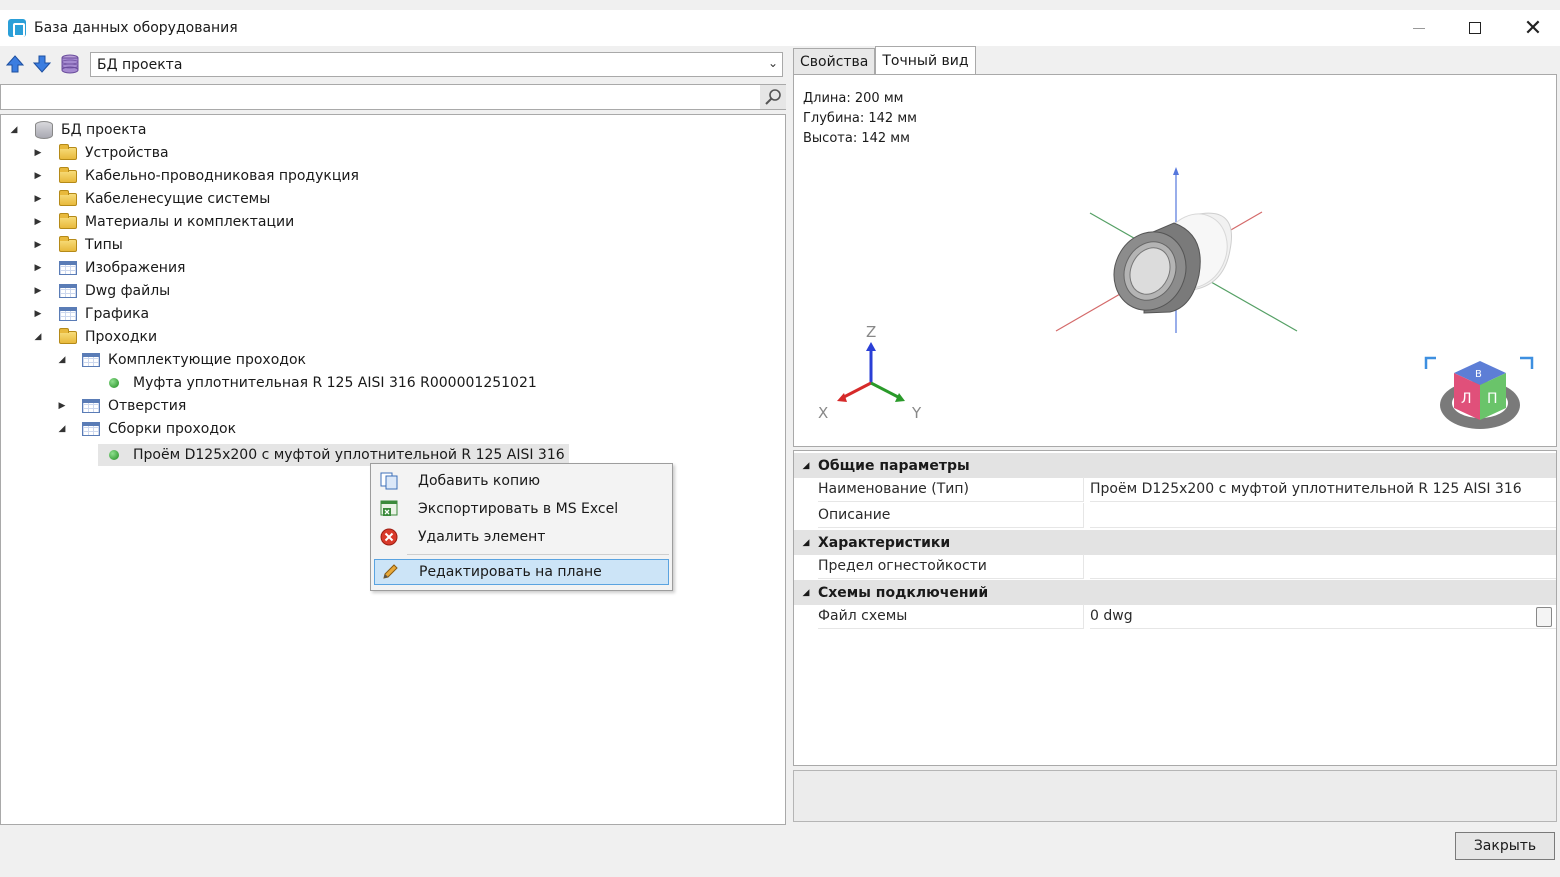 The image size is (1560, 877). Describe the element at coordinates (209, 176) in the screenshot. I see `tree-node-cables: Кабельно-проводниковая продукция` at that location.